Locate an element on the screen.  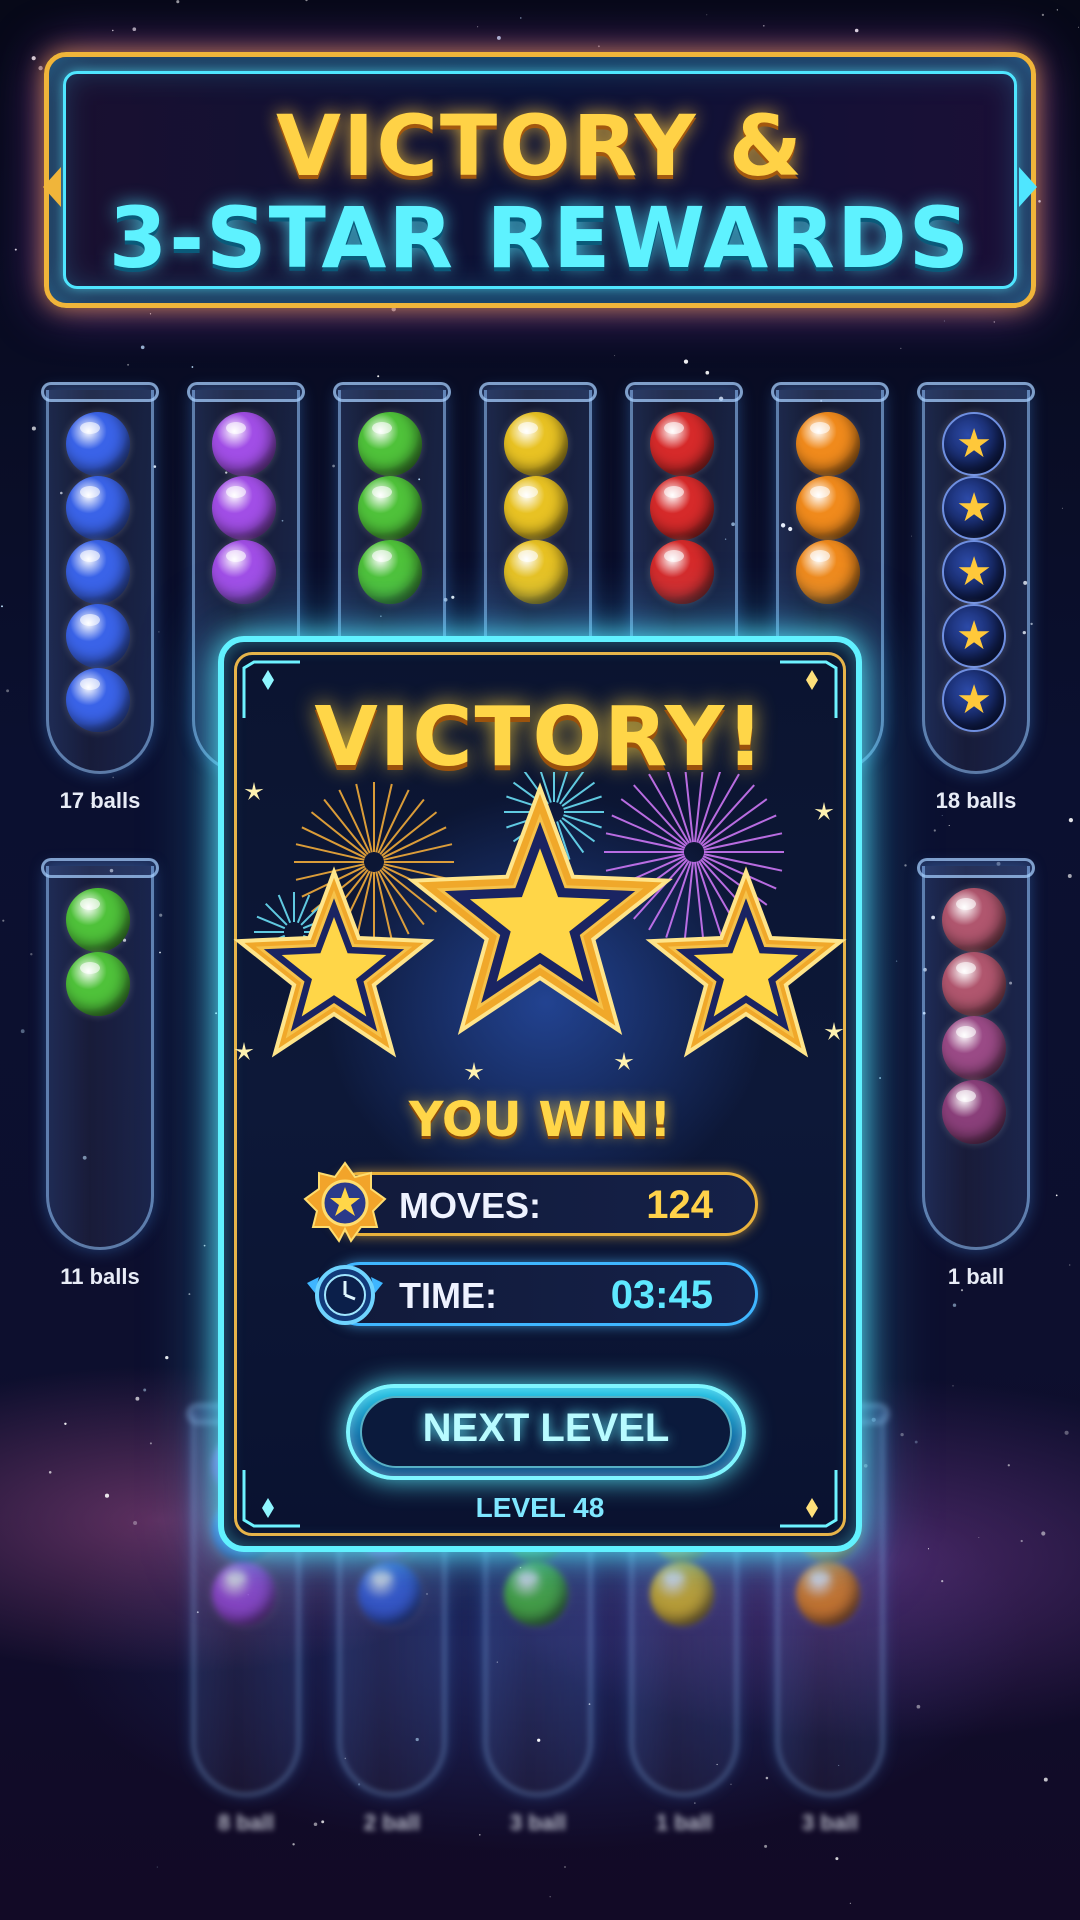
time-stat: TIME: 03:45 is located at coordinates (532, 1294).